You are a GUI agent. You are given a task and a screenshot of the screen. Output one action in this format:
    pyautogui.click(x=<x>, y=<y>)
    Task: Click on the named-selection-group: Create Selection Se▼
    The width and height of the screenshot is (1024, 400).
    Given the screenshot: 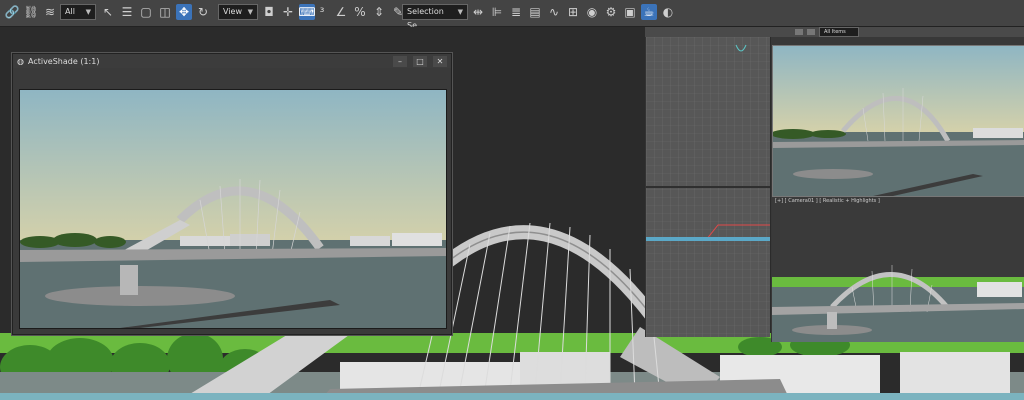 What is the action you would take?
    pyautogui.click(x=435, y=15)
    